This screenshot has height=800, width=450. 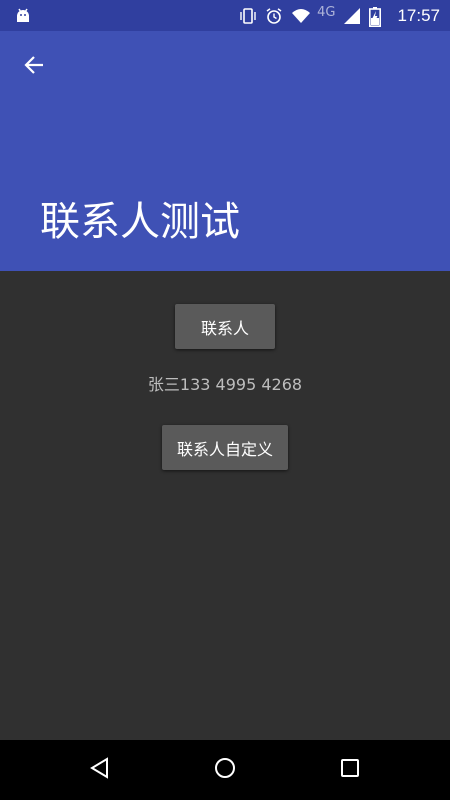 I want to click on back-button, so click(x=34, y=67).